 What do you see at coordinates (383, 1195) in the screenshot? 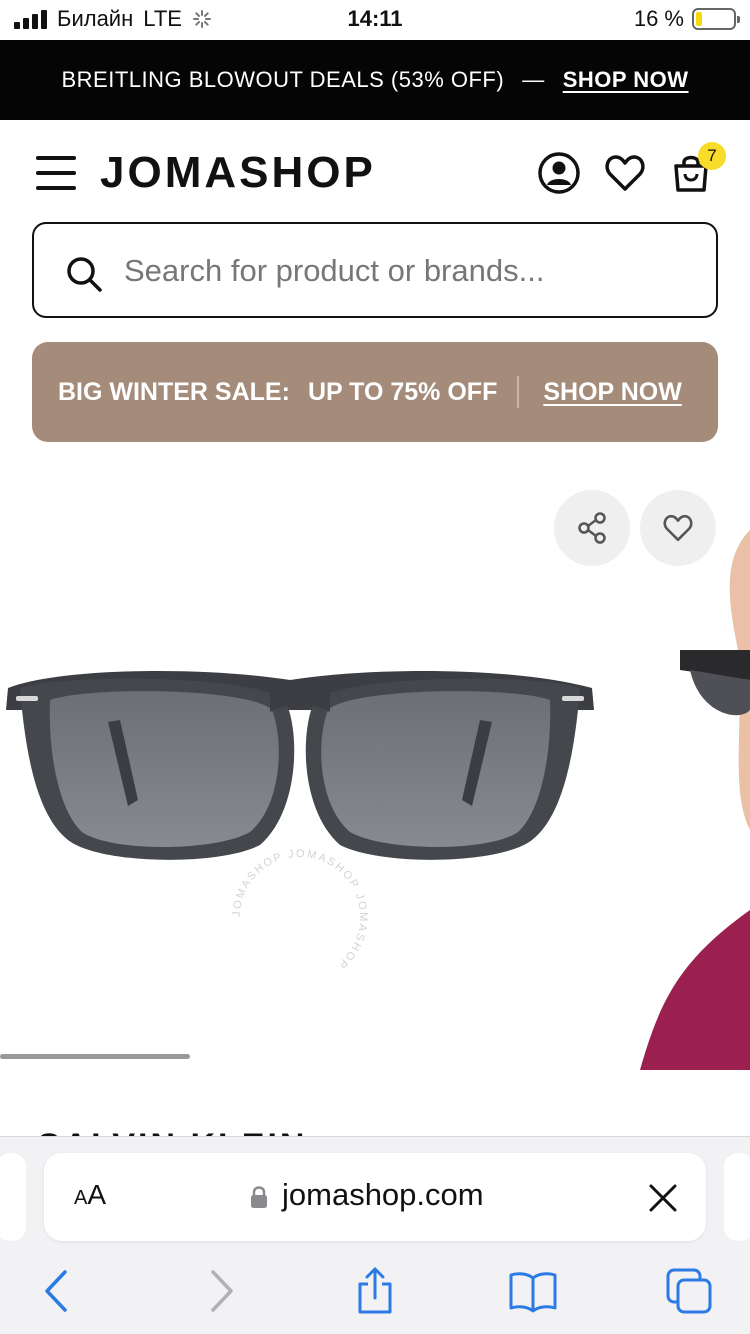
I see `url-domain: jomashop.com` at bounding box center [383, 1195].